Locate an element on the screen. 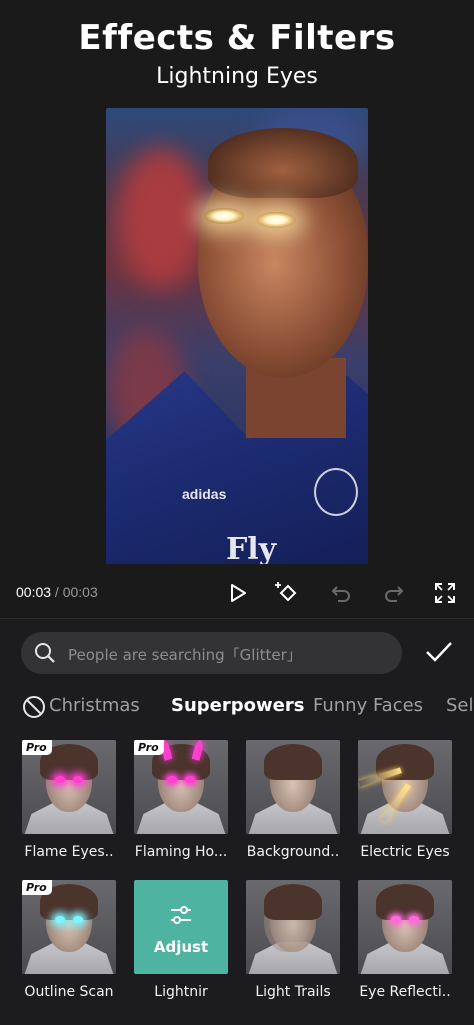  page-title: Effects & Filters is located at coordinates (237, 38).